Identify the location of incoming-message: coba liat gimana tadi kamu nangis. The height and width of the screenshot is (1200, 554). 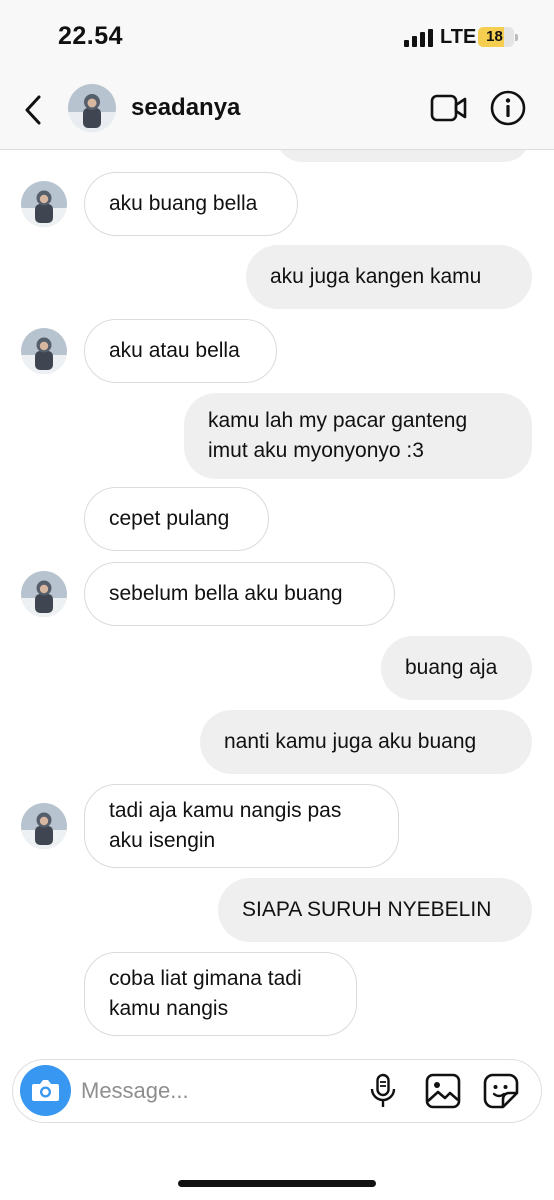
(220, 994).